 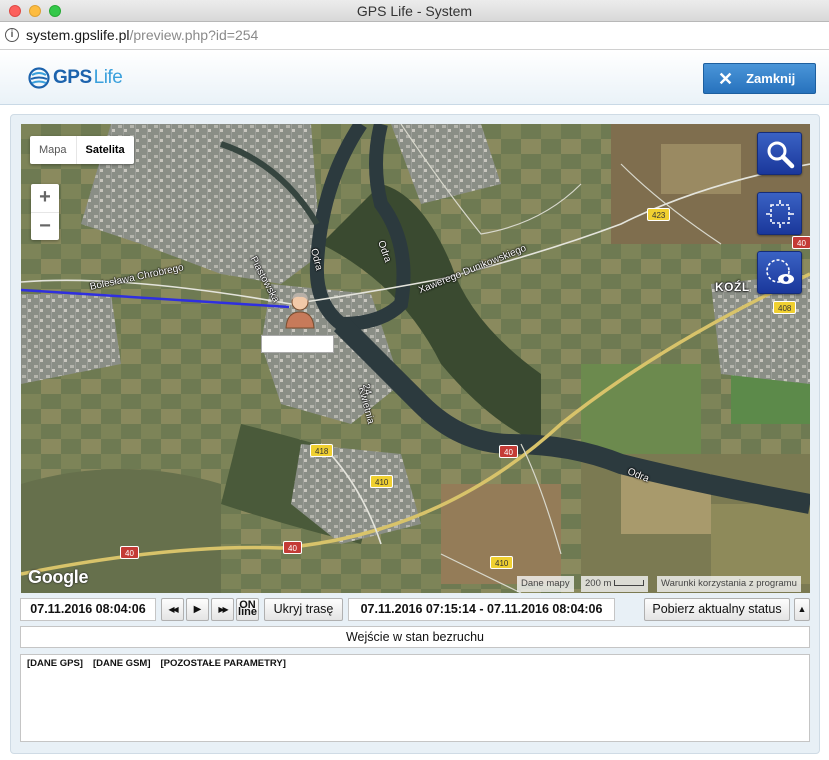 I want to click on marker-label, so click(x=297, y=344).